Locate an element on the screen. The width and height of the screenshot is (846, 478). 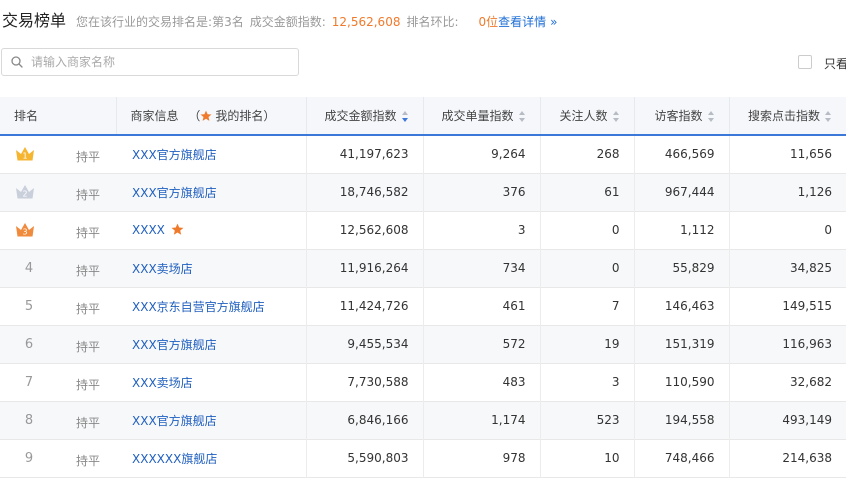
table-row: 3 持平 XXXX 12,562,608 3 0 1,112 0 is located at coordinates (423, 230).